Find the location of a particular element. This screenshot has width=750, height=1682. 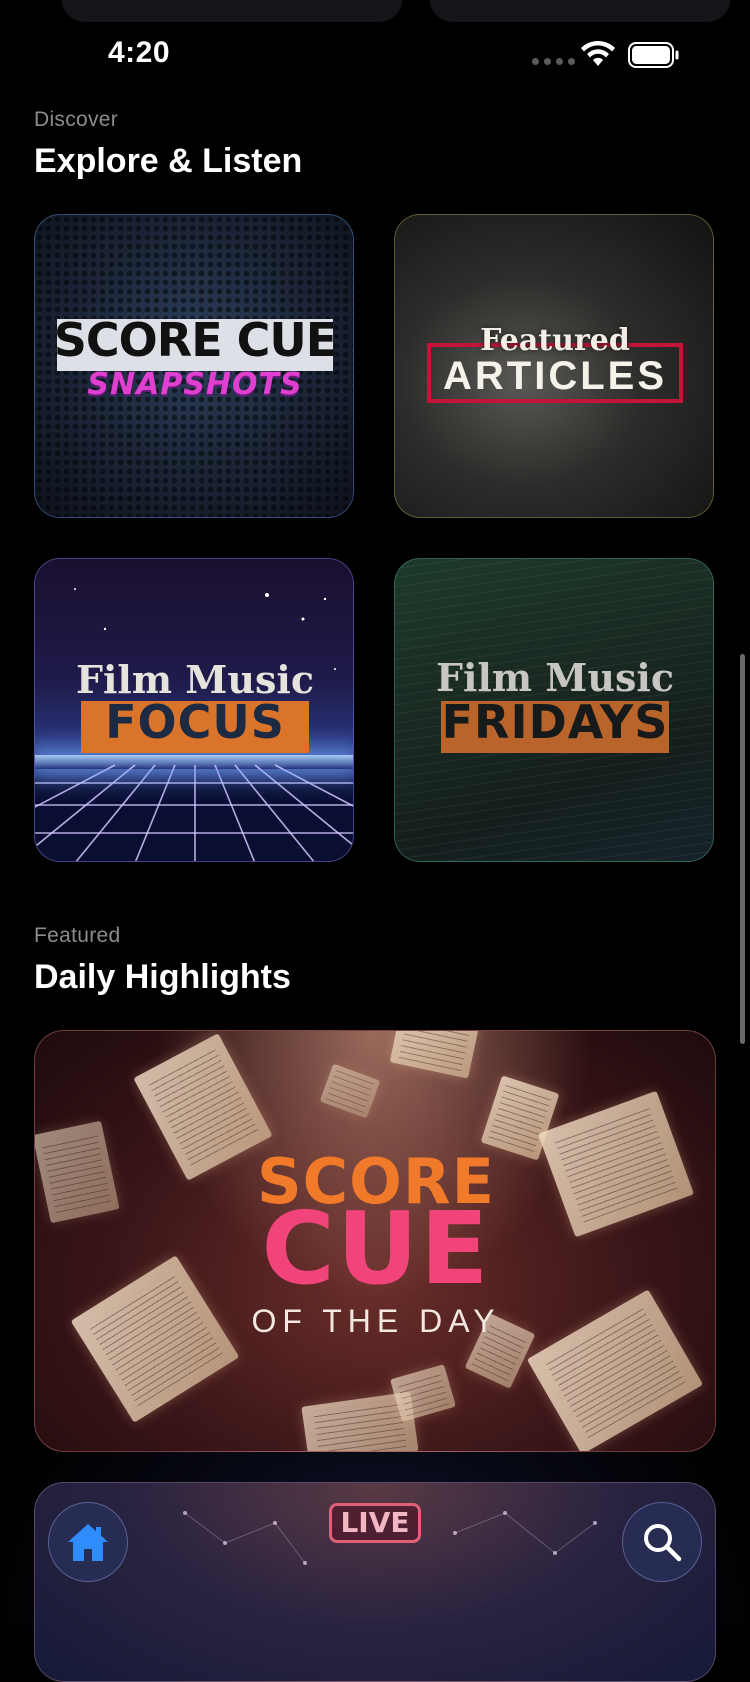

dynamic-island is located at coordinates (376, 40).